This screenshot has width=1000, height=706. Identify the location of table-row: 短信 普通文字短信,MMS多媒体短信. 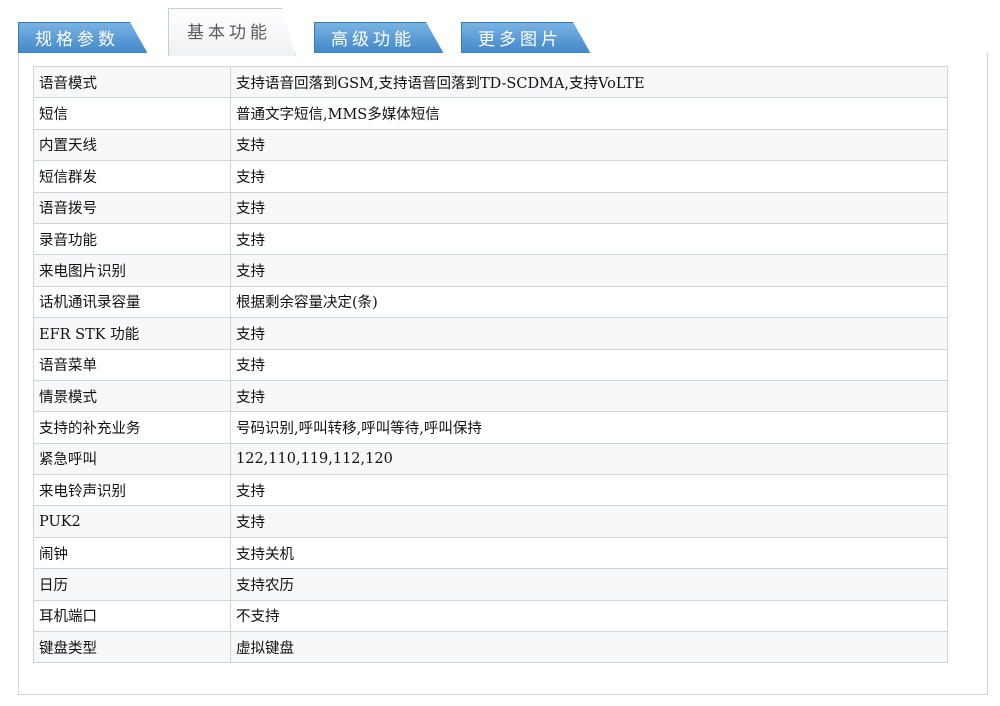
(490, 113).